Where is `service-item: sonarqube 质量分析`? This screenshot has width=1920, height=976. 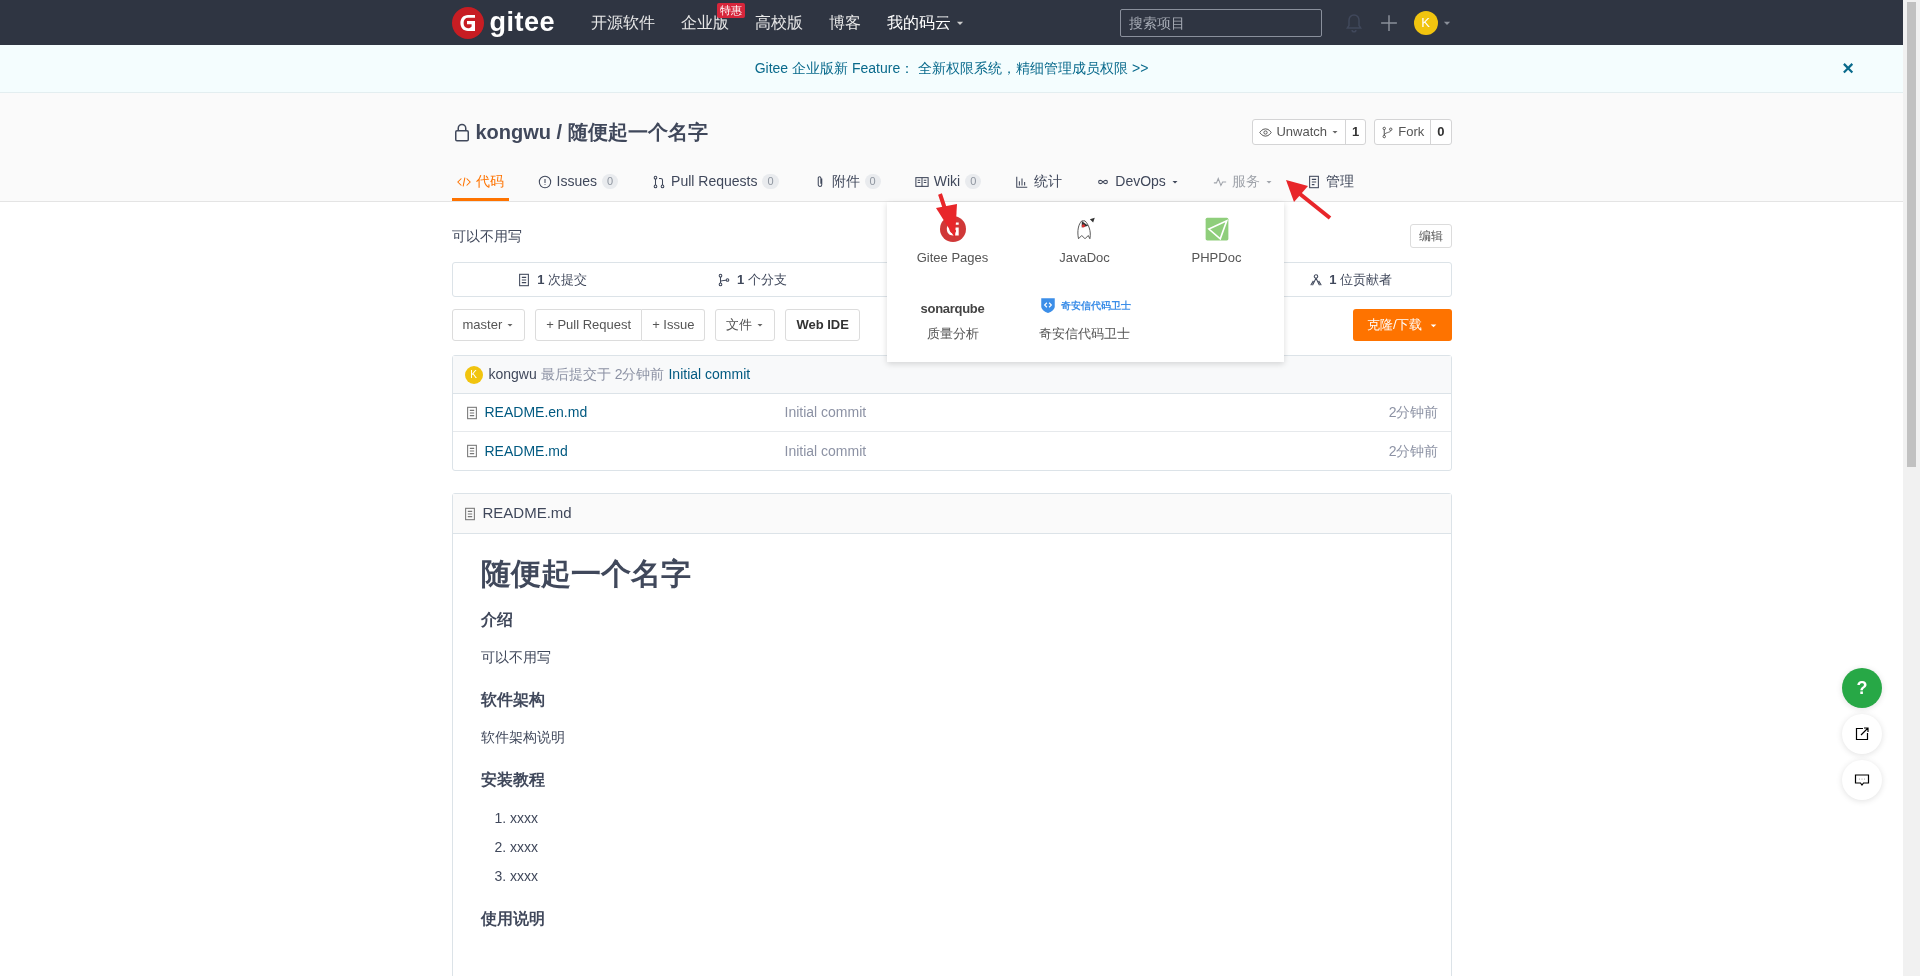 service-item: sonarqube 质量分析 is located at coordinates (952, 323).